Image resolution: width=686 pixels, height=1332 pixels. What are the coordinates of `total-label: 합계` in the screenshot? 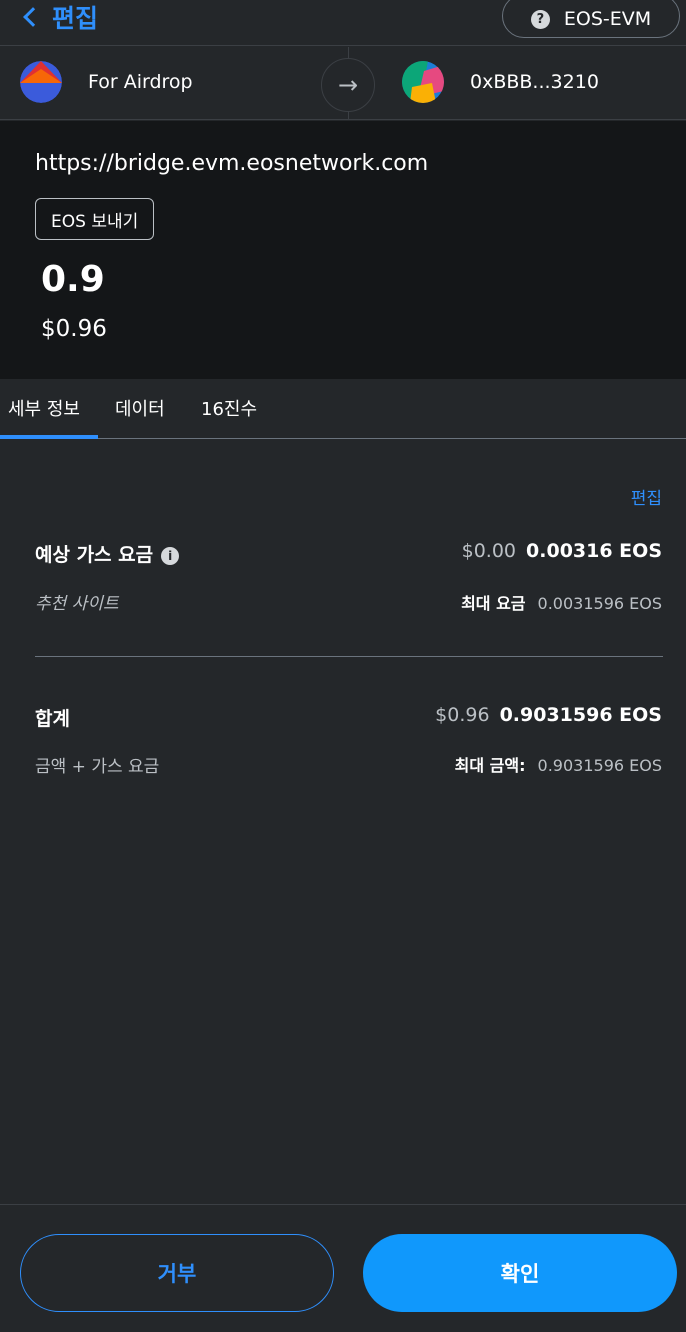 It's located at (52, 719).